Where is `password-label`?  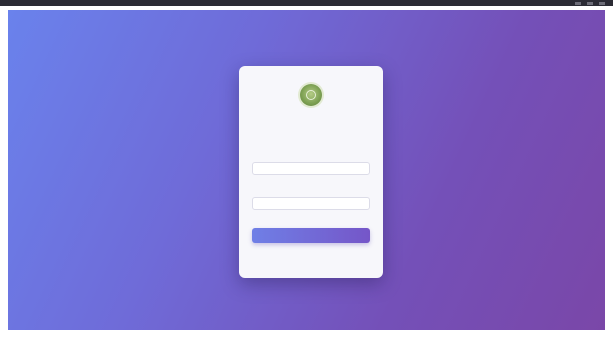 password-label is located at coordinates (262, 188).